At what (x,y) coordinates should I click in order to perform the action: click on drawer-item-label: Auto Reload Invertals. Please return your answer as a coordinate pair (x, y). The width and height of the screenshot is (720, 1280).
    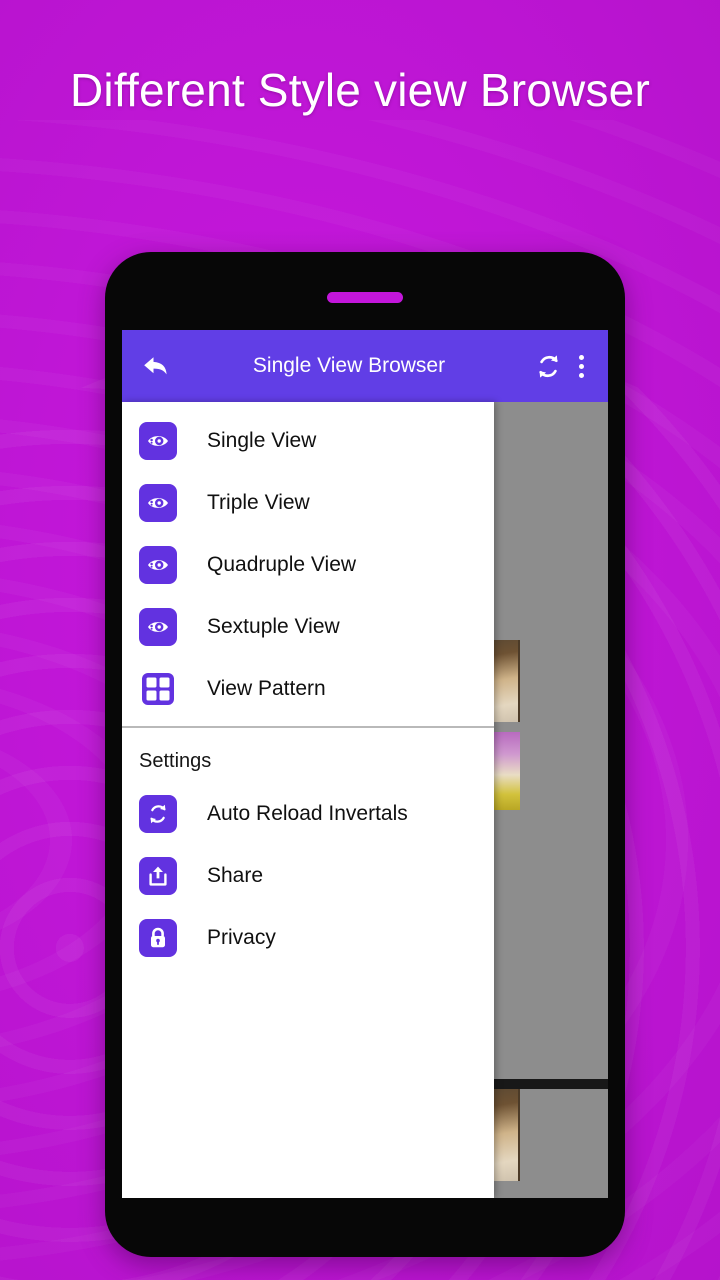
    Looking at the image, I should click on (307, 813).